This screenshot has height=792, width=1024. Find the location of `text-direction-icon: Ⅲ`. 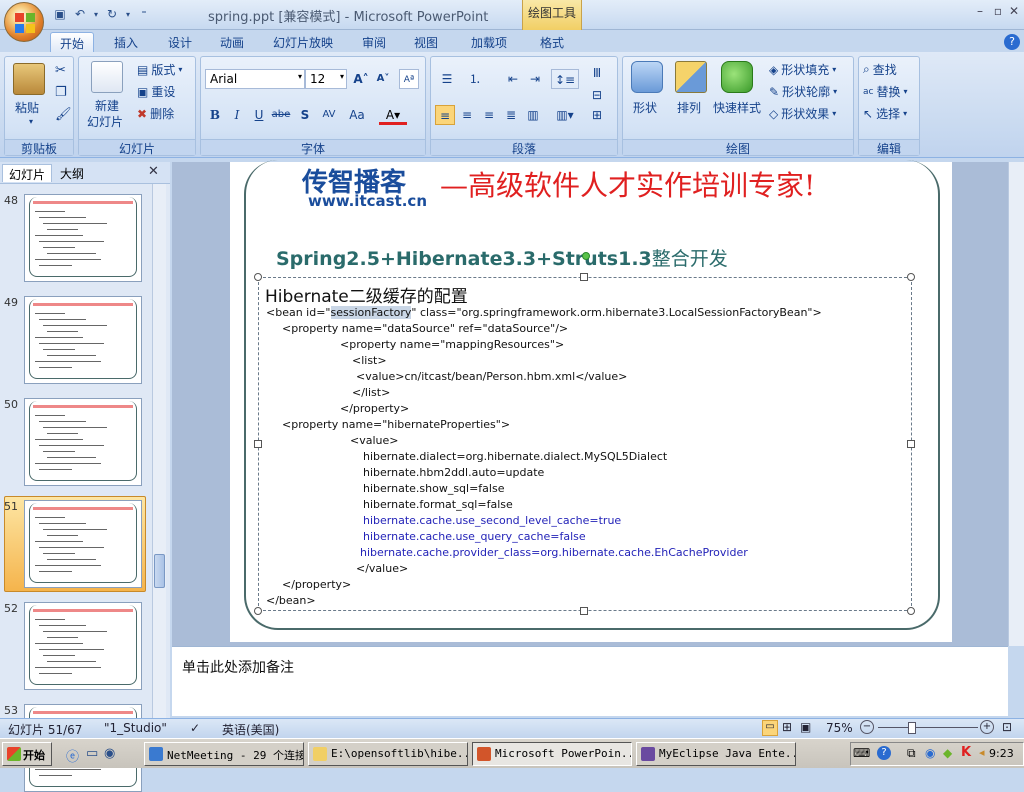

text-direction-icon: Ⅲ is located at coordinates (597, 73).